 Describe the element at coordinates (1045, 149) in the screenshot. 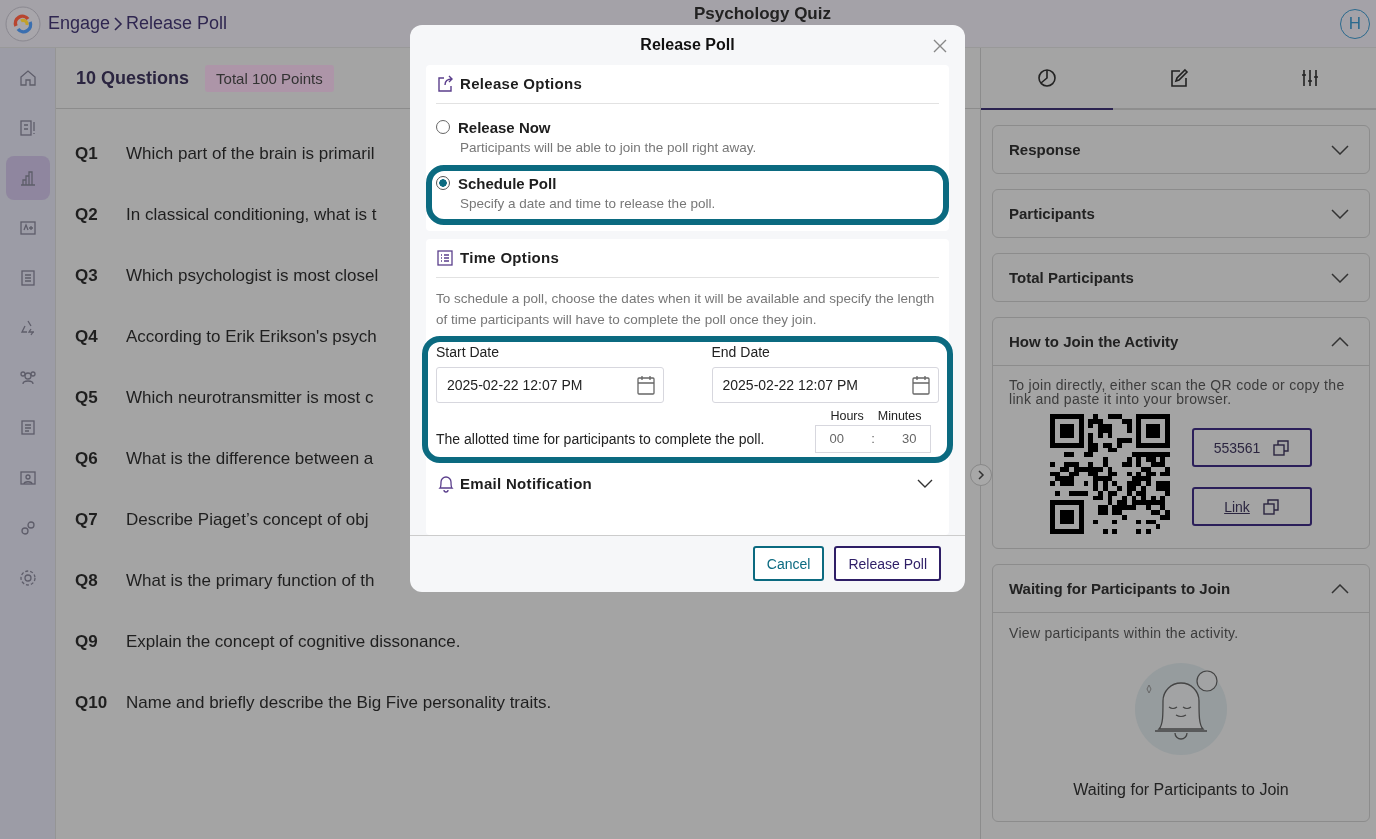

I see `section-title: Response` at that location.